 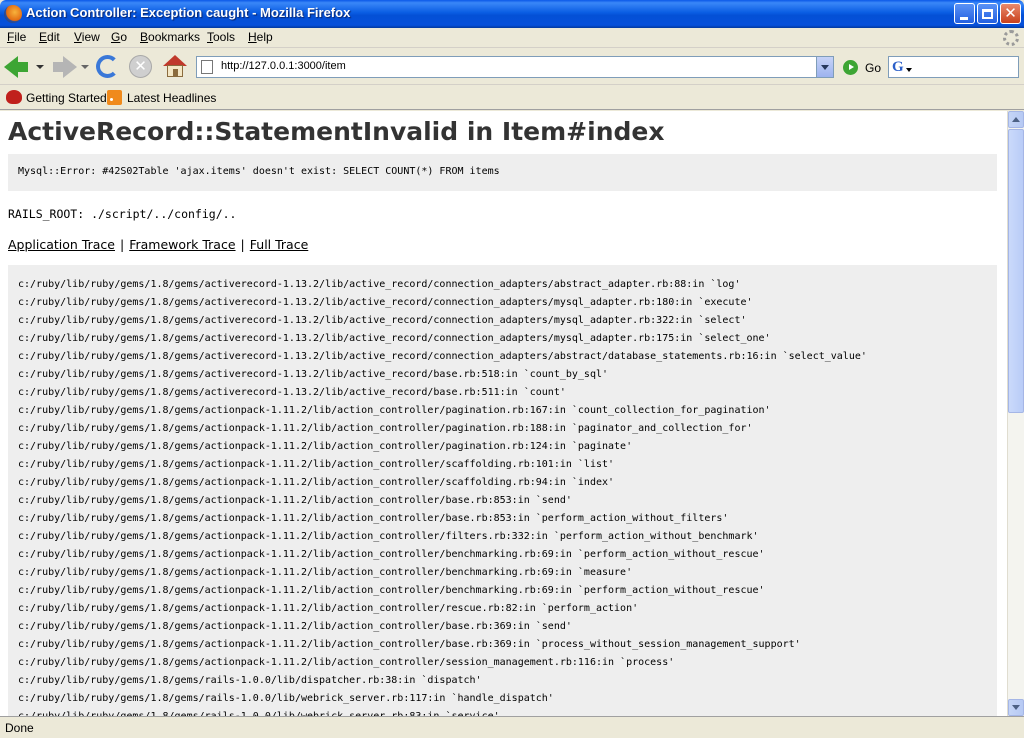 What do you see at coordinates (221, 37) in the screenshot?
I see `menu-tools: Tools` at bounding box center [221, 37].